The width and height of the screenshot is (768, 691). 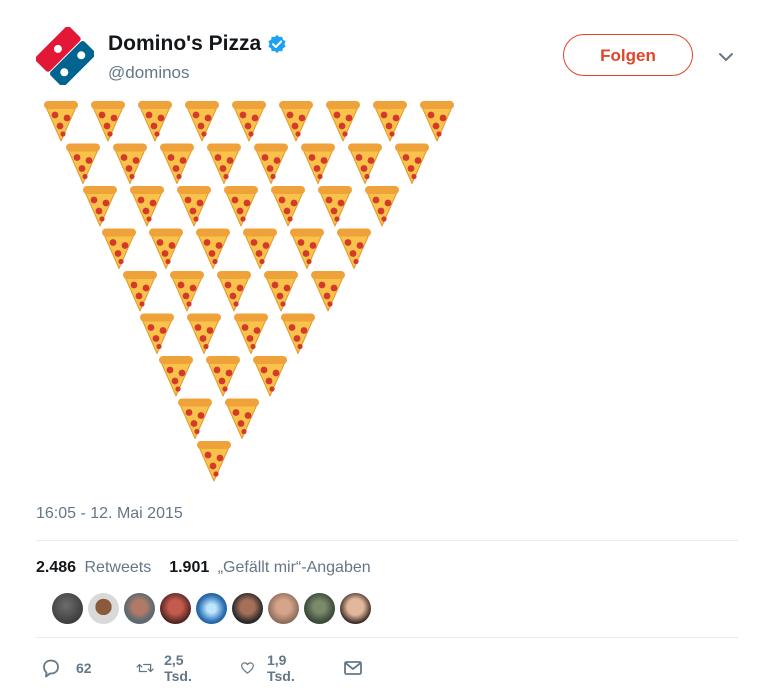 What do you see at coordinates (84, 668) in the screenshot?
I see `reply-count: 62` at bounding box center [84, 668].